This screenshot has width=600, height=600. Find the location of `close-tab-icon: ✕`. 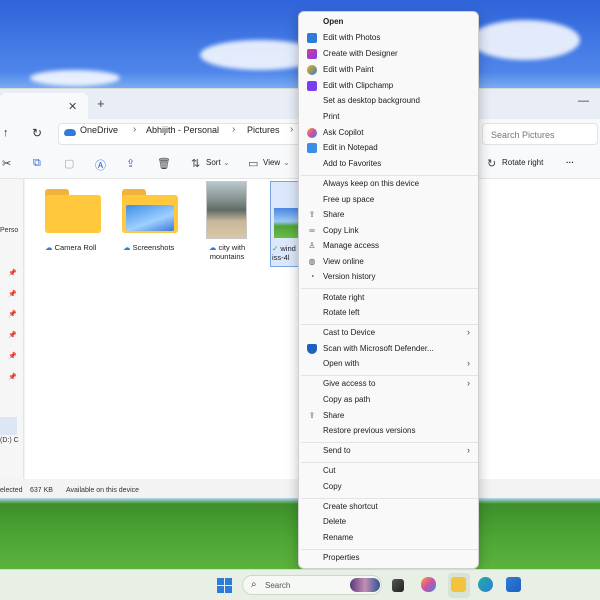

close-tab-icon: ✕ is located at coordinates (72, 106).